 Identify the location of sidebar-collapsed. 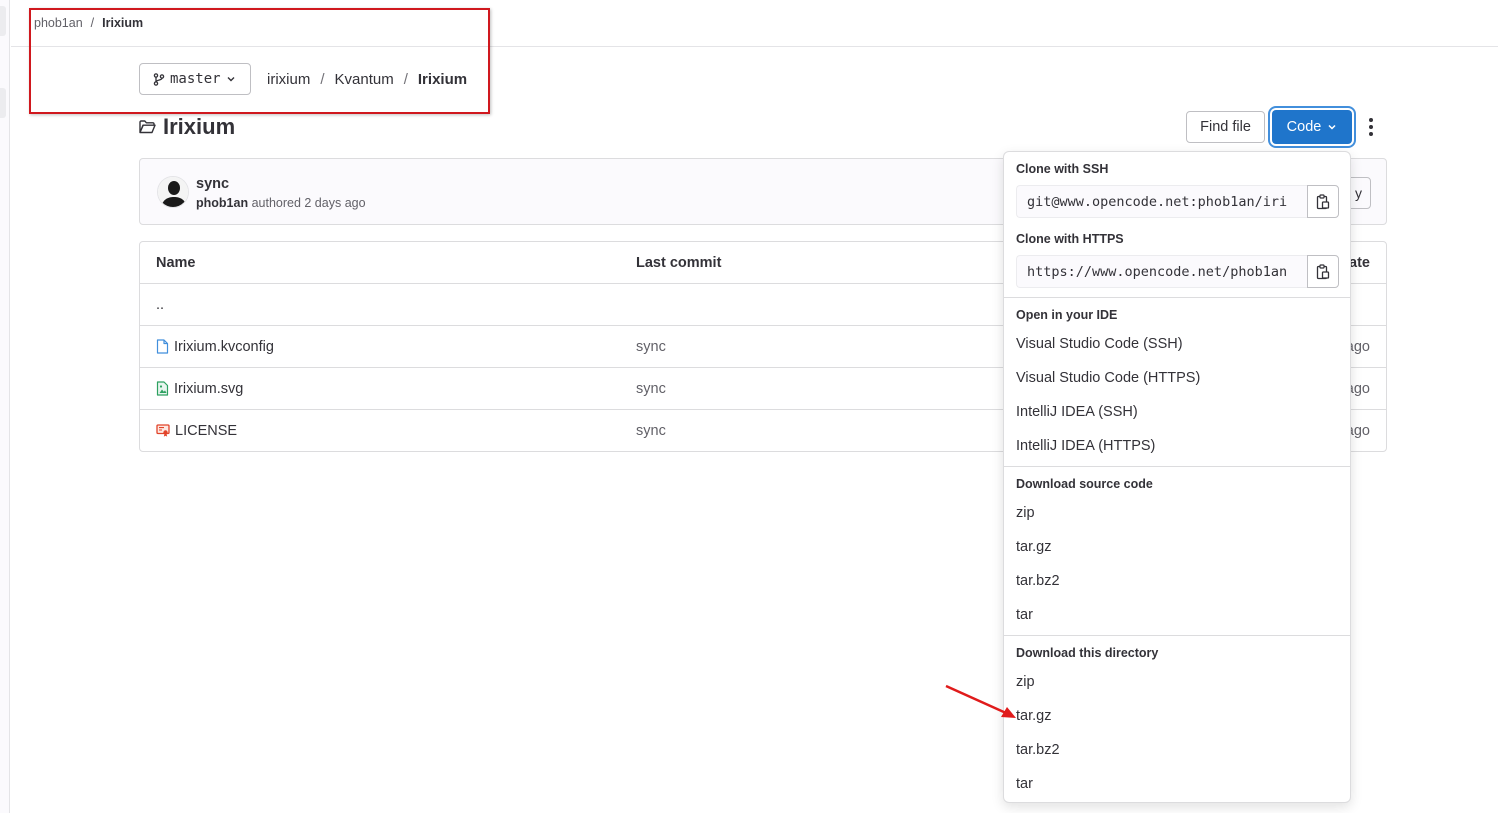
(5, 406).